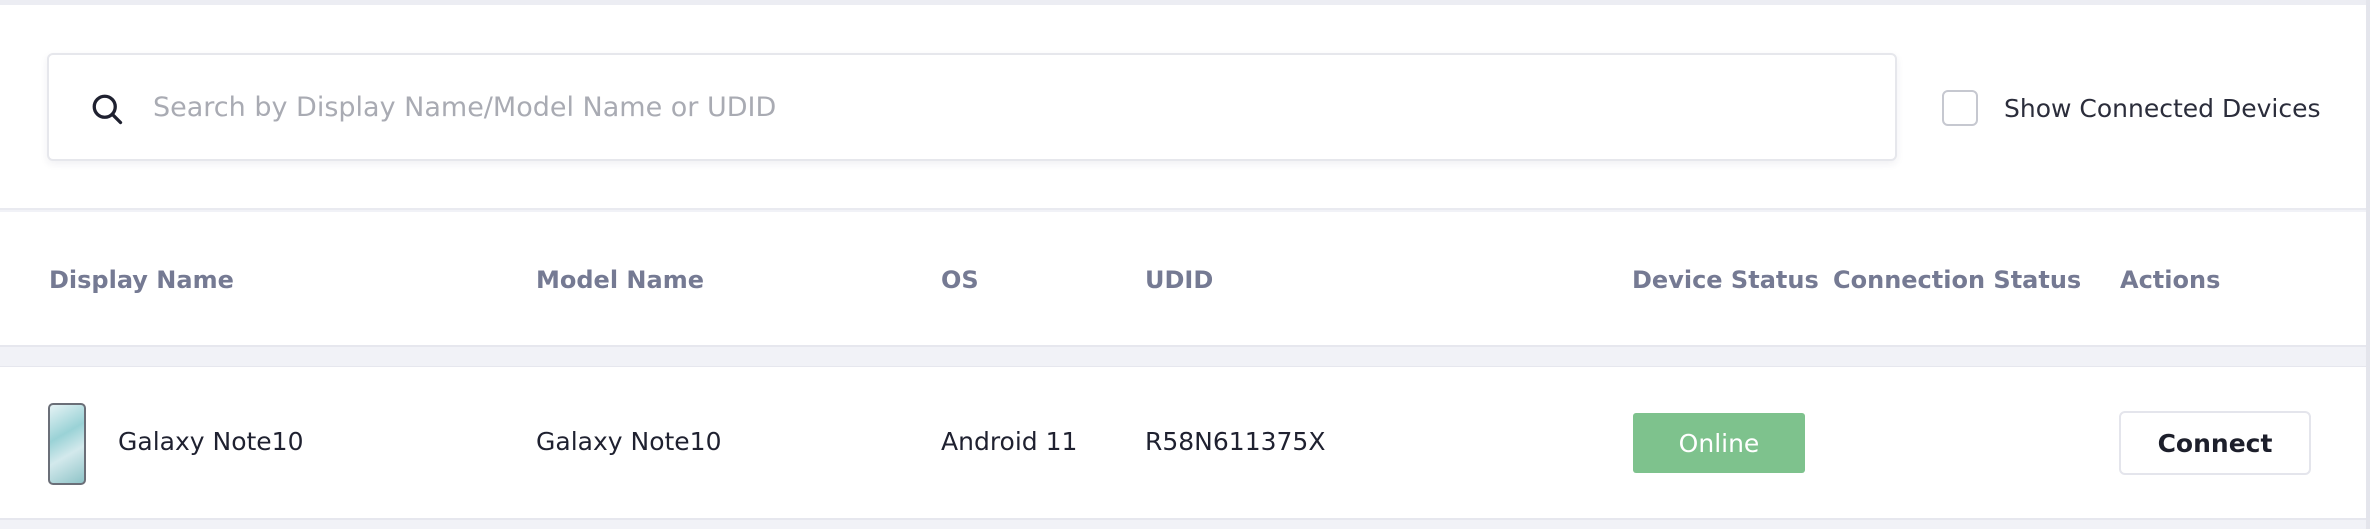 The width and height of the screenshot is (2370, 529). What do you see at coordinates (107, 109) in the screenshot?
I see `search-icon` at bounding box center [107, 109].